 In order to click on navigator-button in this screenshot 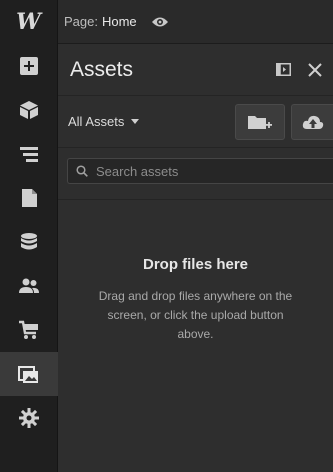, I will do `click(29, 154)`.